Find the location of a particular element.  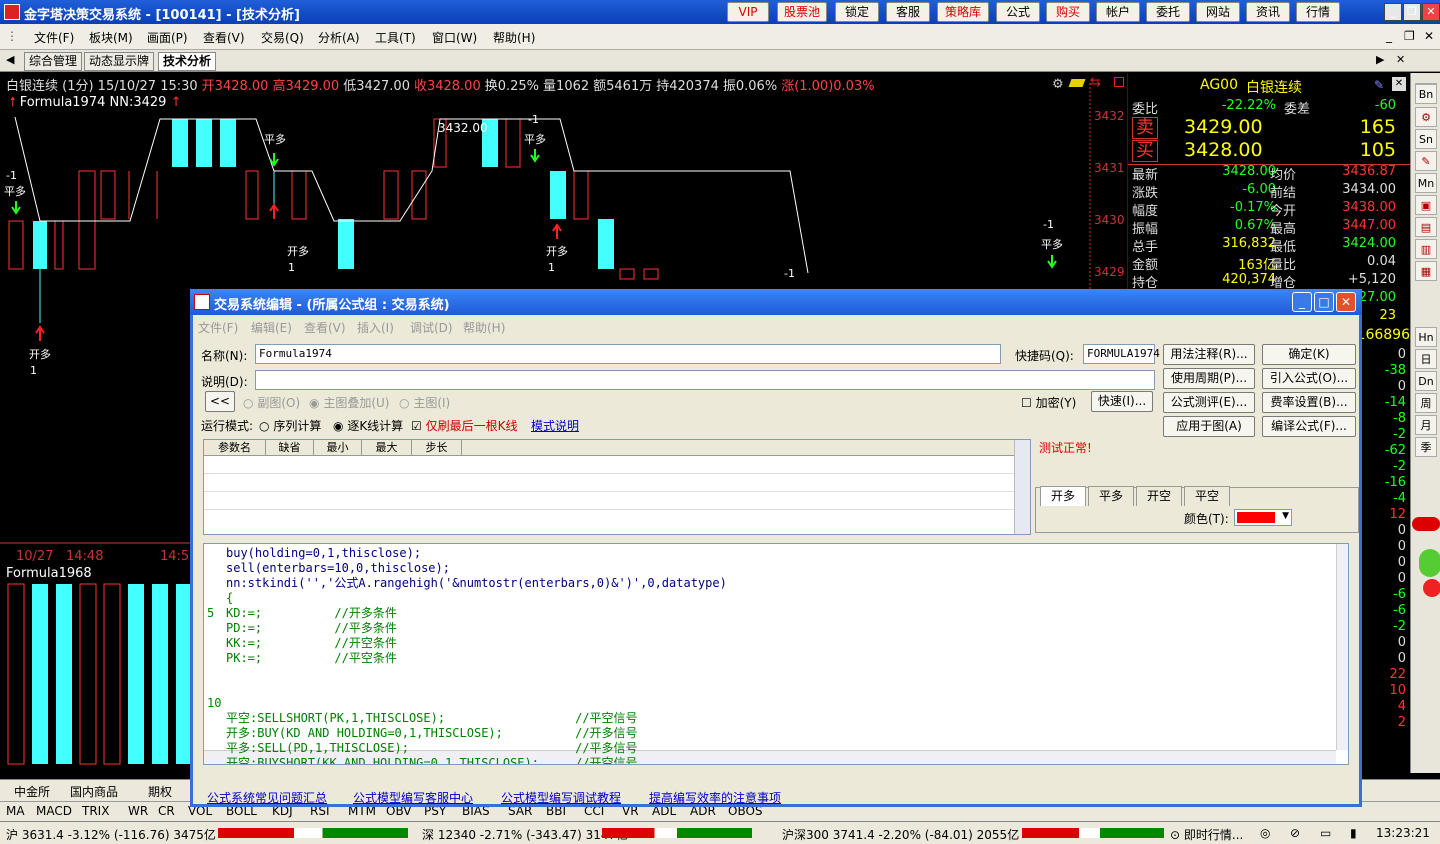

efficiency-tips-link: 提高编写效率的注意事项 is located at coordinates (715, 797).